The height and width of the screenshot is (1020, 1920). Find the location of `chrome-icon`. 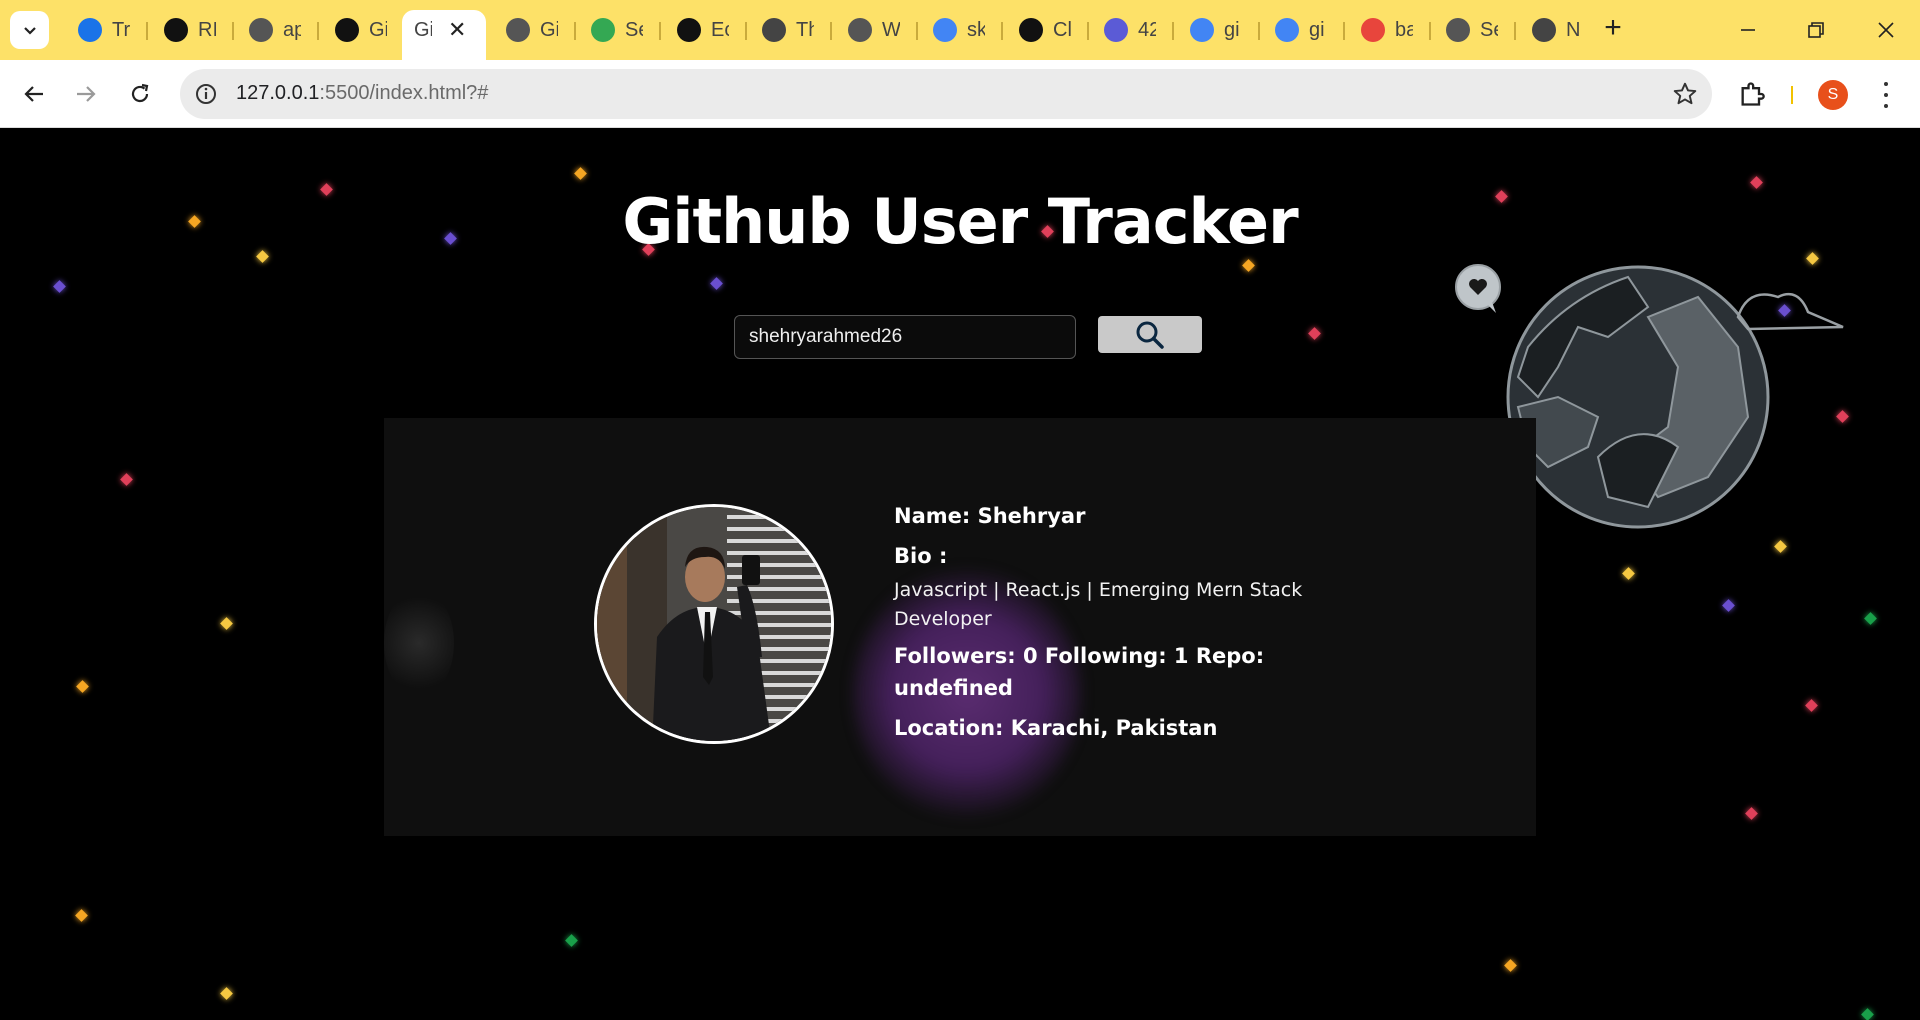

chrome-icon is located at coordinates (1544, 30).